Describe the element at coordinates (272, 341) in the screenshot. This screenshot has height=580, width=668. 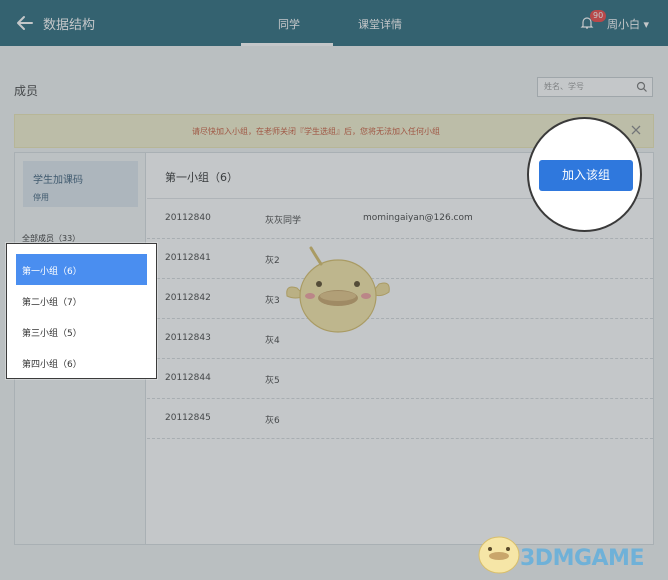
I see `student-name: 灰4` at that location.